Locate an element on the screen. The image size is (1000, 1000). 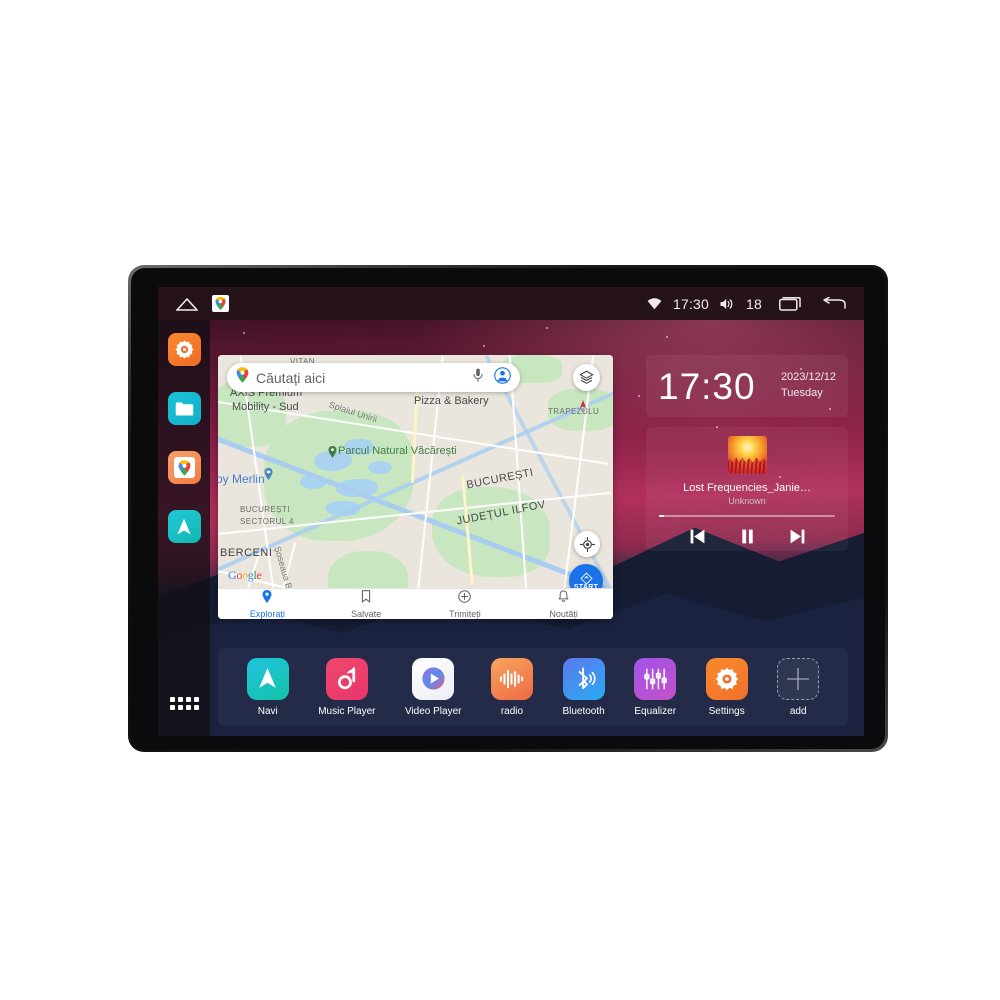
dock-item-equalizer: Equalizer is located at coordinates (655, 687).